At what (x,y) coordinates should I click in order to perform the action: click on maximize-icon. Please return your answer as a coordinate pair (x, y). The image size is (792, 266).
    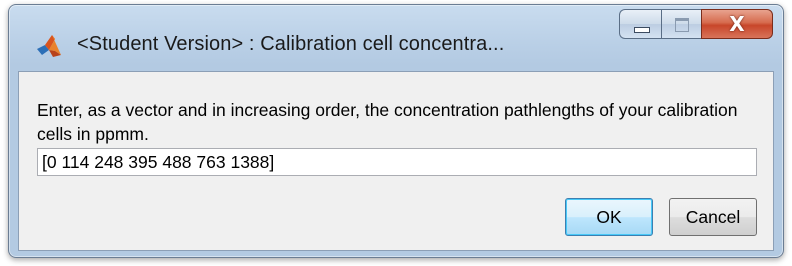
    Looking at the image, I should click on (682, 25).